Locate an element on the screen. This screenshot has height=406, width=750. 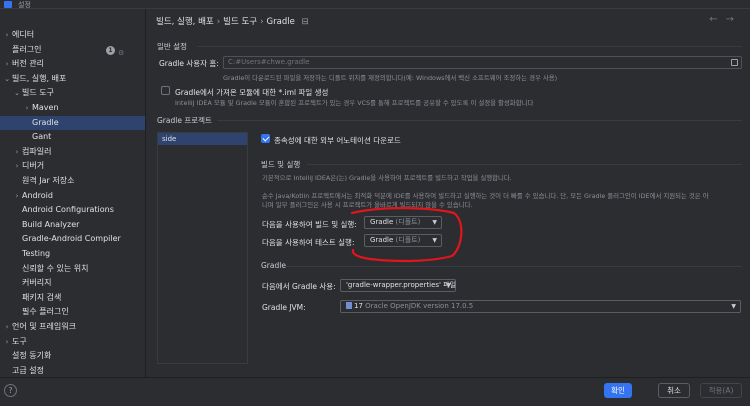
sidebar-item: › Maven is located at coordinates (72, 108).